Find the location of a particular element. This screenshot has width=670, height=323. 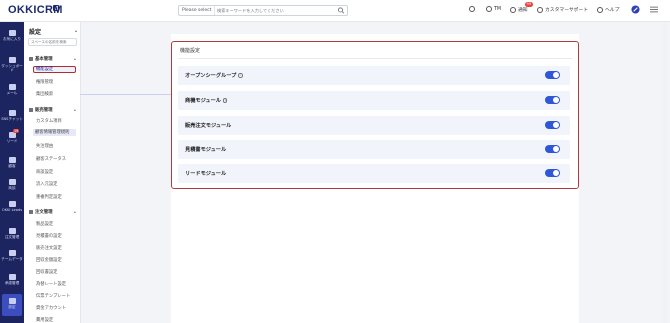

submenu-item-permissions: 権限管理 is located at coordinates (44, 82).